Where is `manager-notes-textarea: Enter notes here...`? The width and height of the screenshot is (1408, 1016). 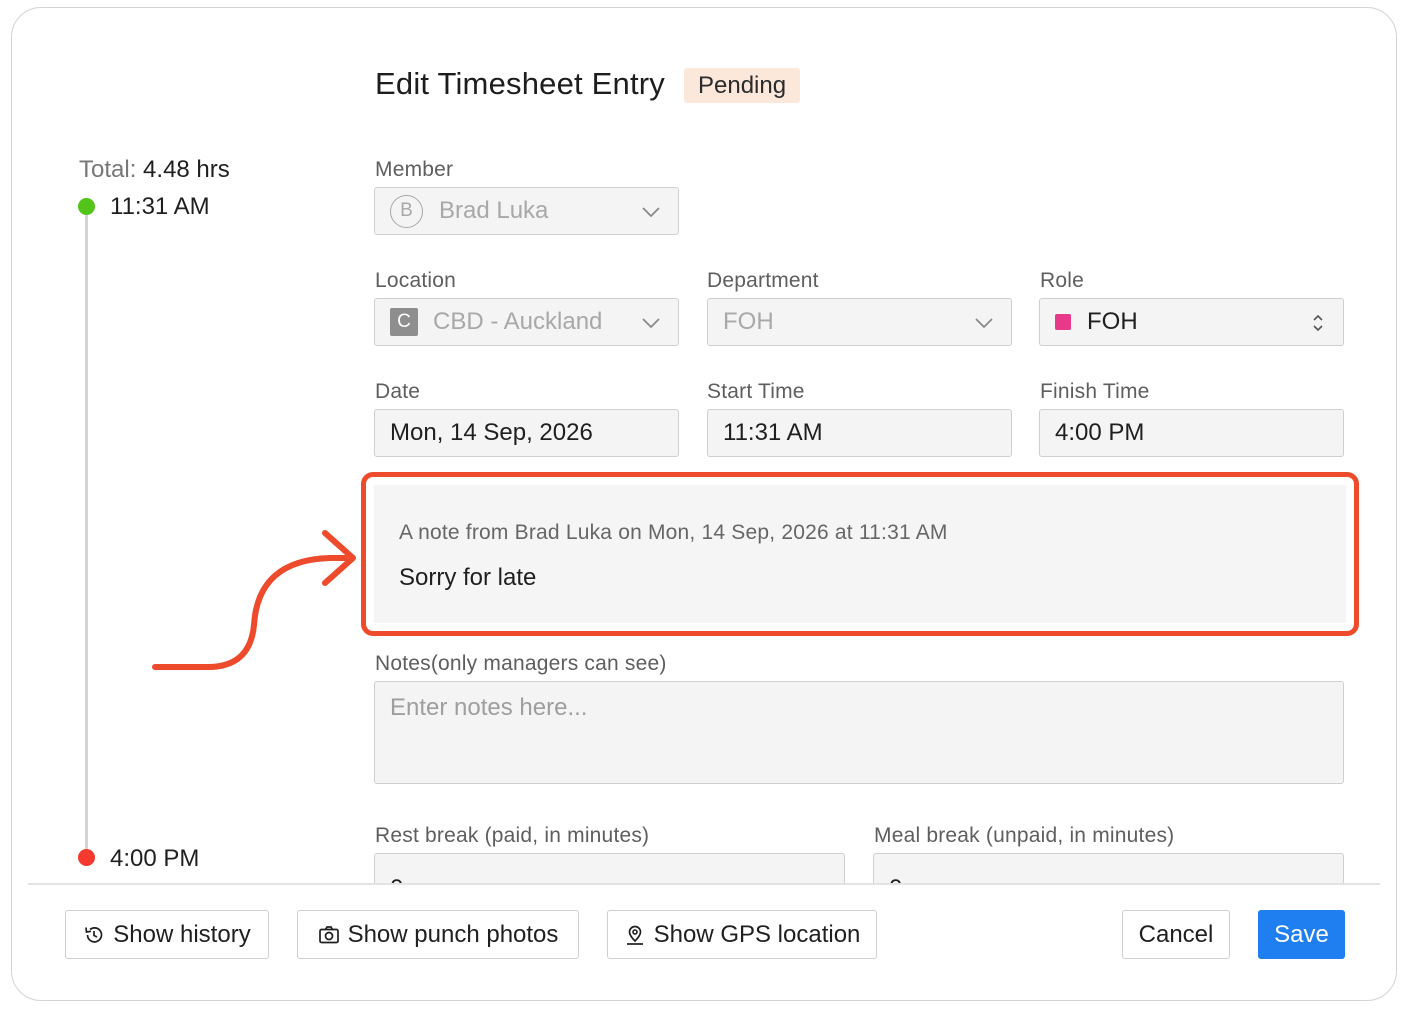
manager-notes-textarea: Enter notes here... is located at coordinates (859, 732).